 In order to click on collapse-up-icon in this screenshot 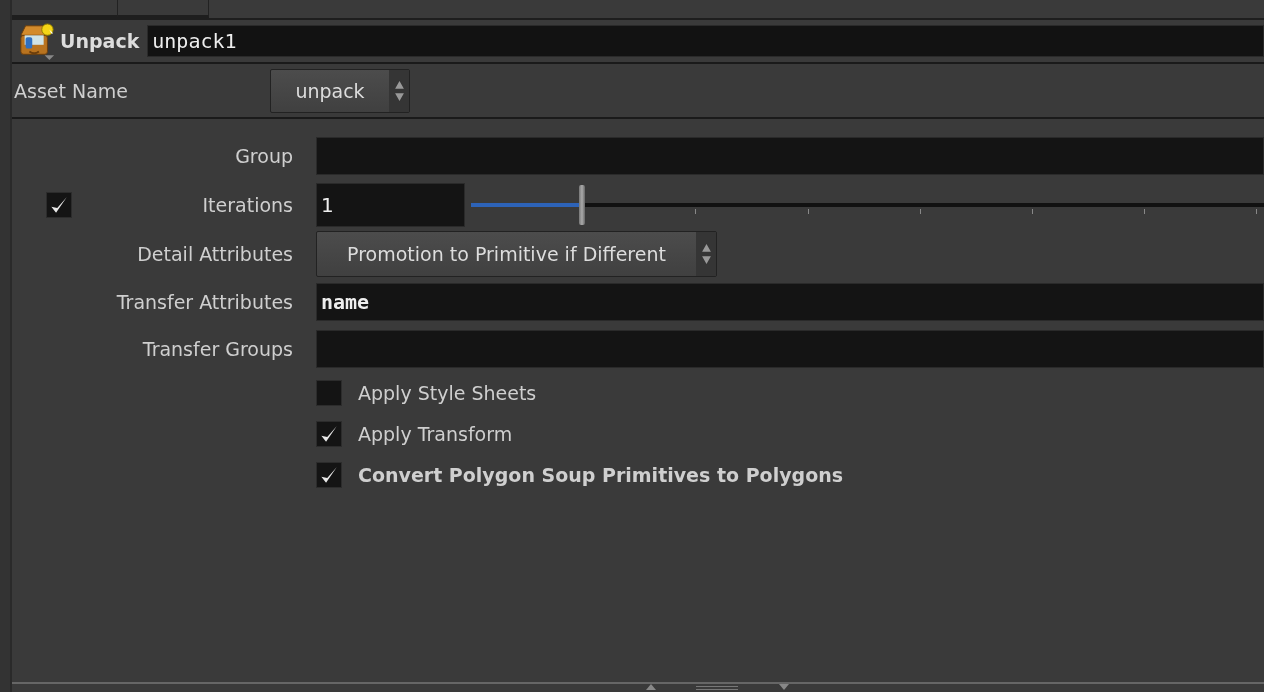, I will do `click(651, 687)`.